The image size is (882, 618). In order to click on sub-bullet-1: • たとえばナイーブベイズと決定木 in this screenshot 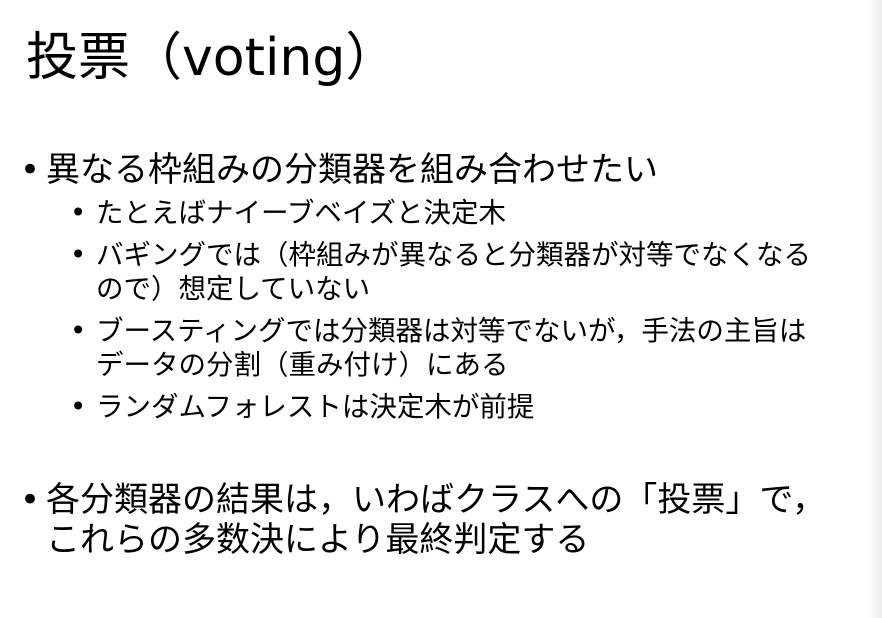, I will do `click(288, 213)`.